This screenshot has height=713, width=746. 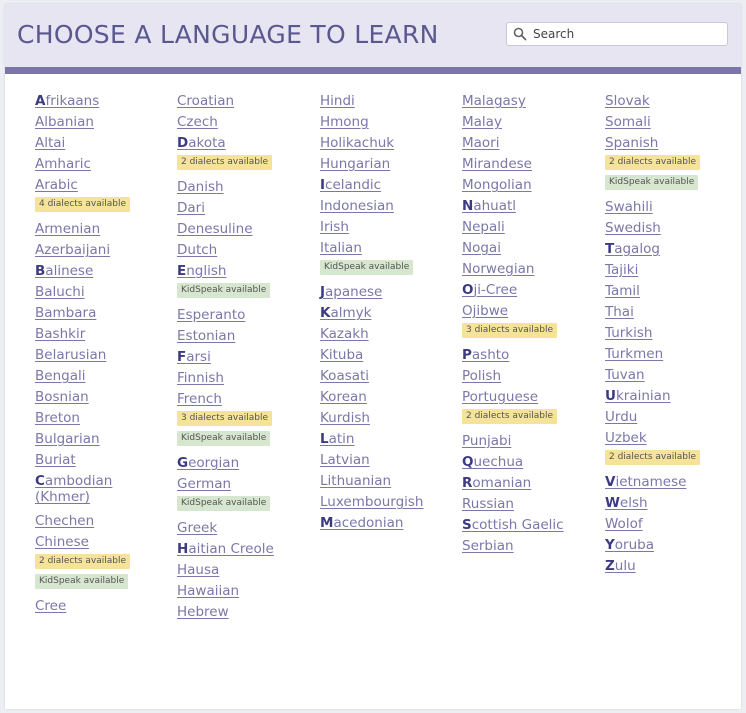 I want to click on language-link: Greek, so click(x=247, y=527).